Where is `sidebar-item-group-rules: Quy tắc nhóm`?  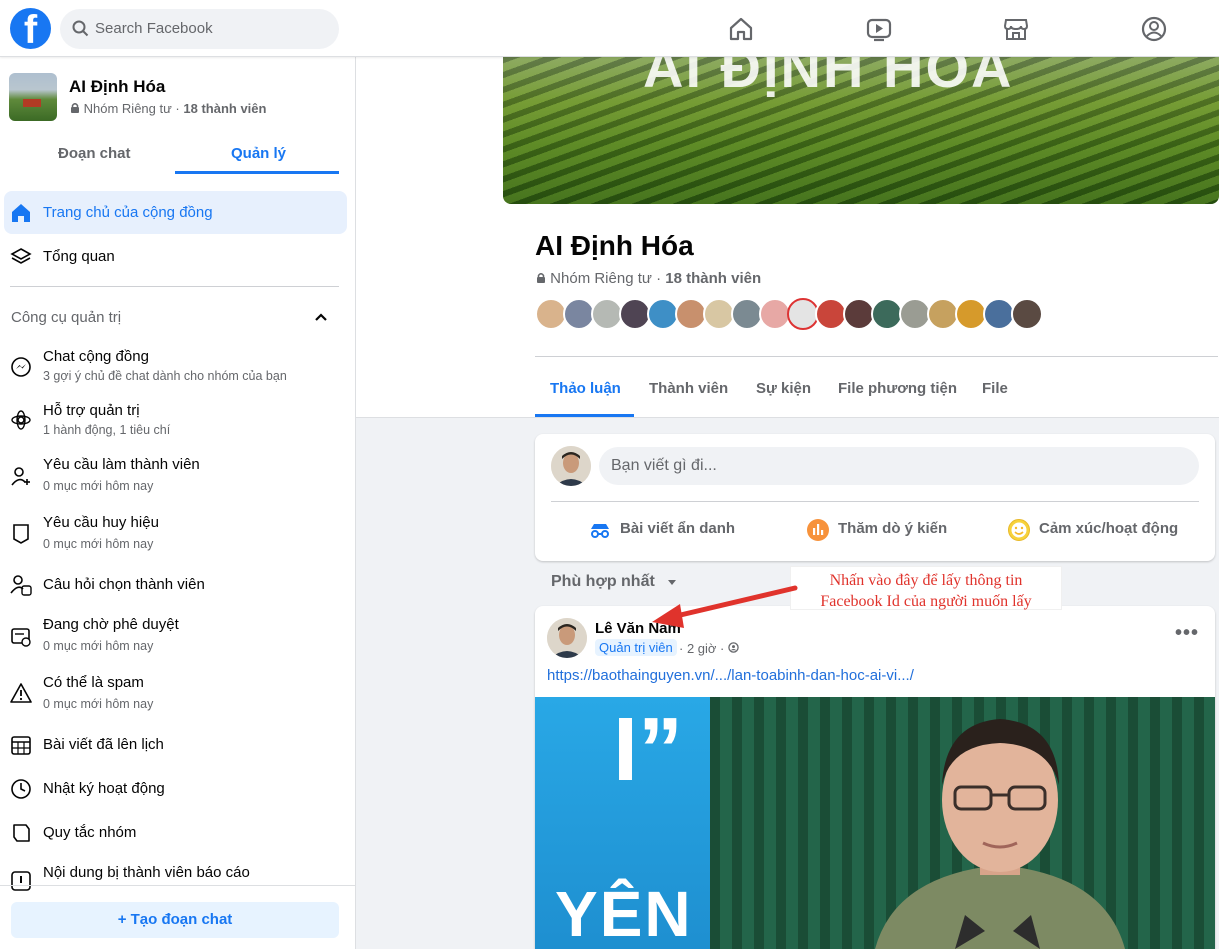 sidebar-item-group-rules: Quy tắc nhóm is located at coordinates (89, 832).